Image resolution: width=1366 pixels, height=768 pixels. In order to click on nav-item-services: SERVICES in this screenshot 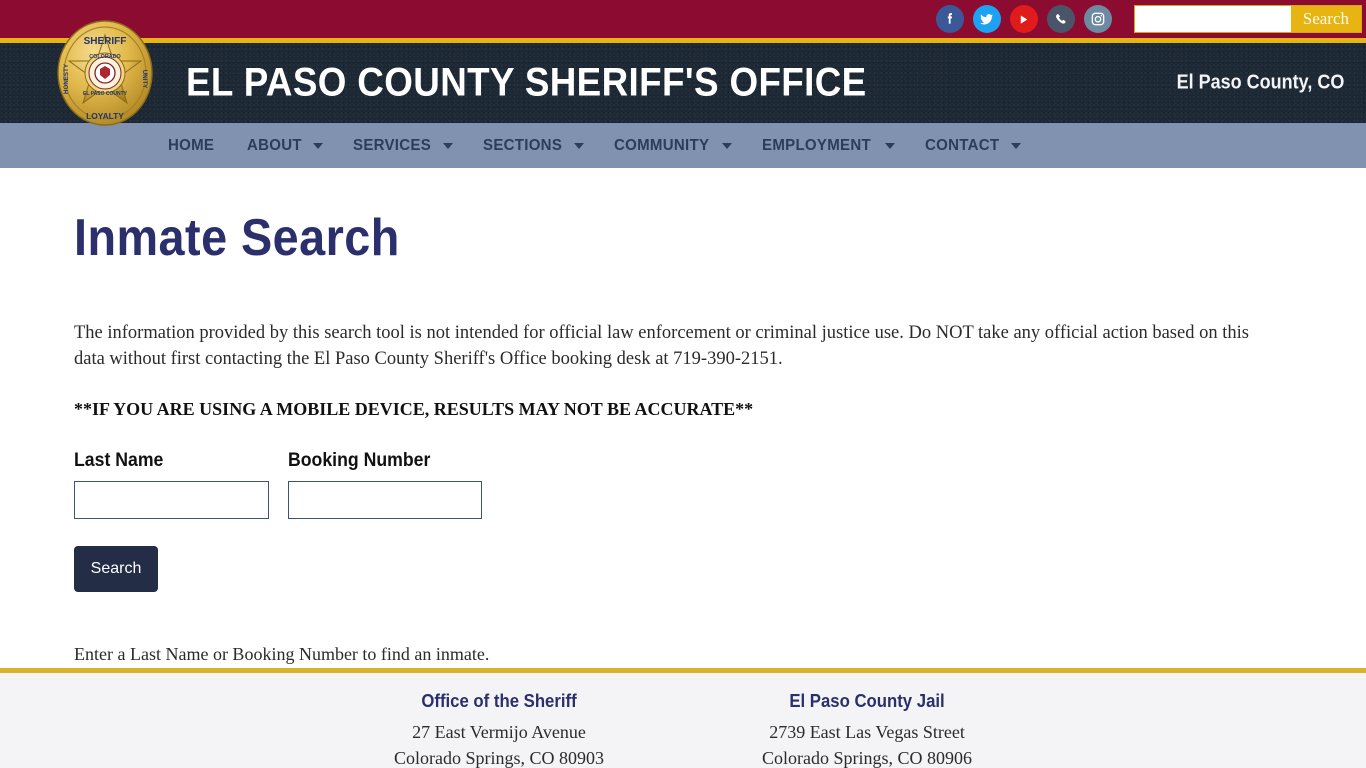, I will do `click(403, 146)`.